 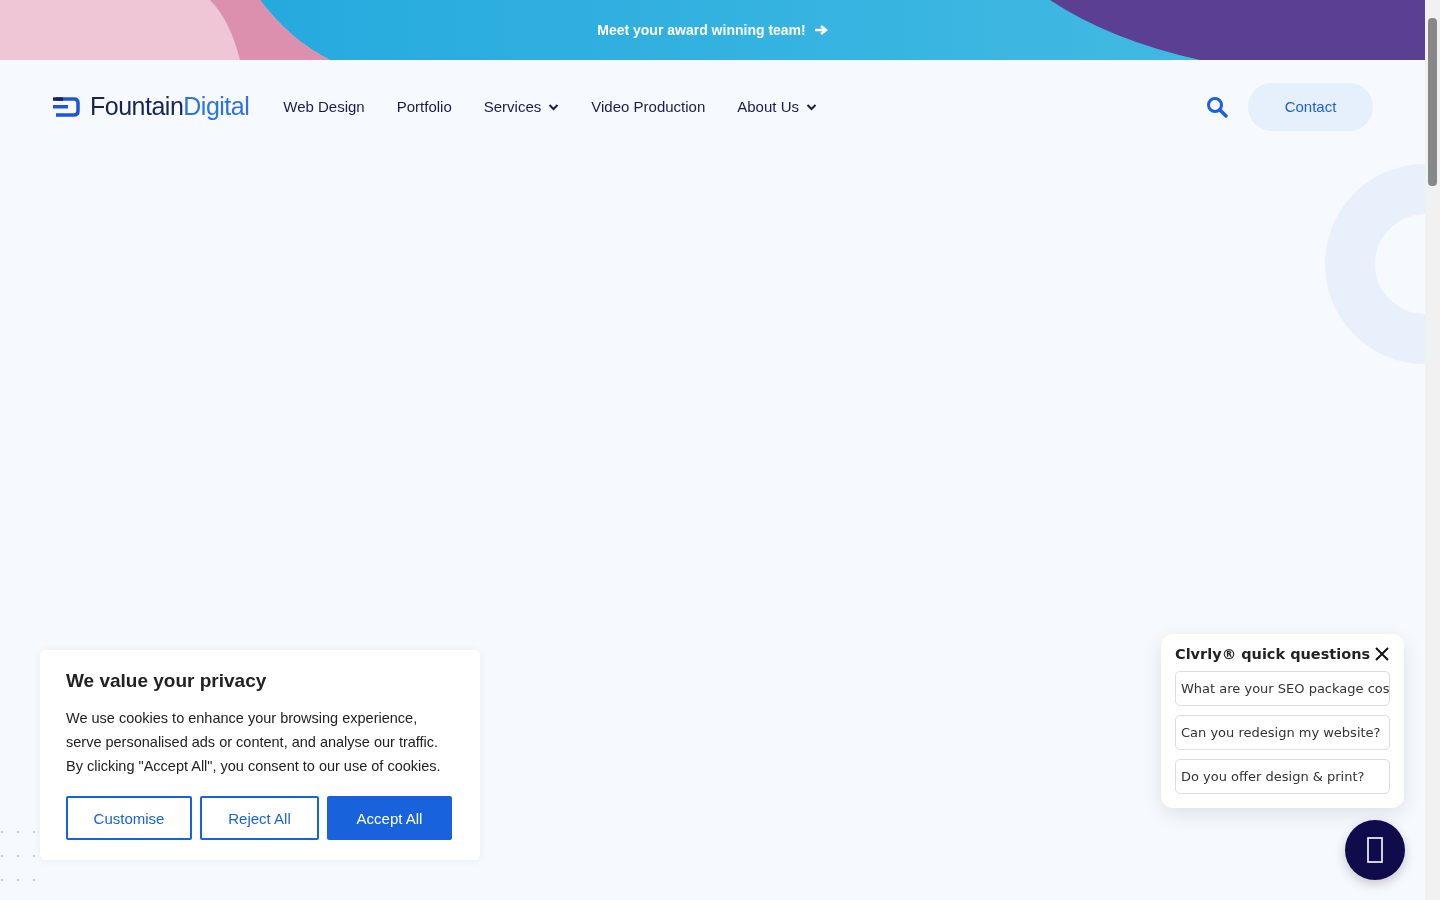 I want to click on nav-link: About Us, so click(x=777, y=106).